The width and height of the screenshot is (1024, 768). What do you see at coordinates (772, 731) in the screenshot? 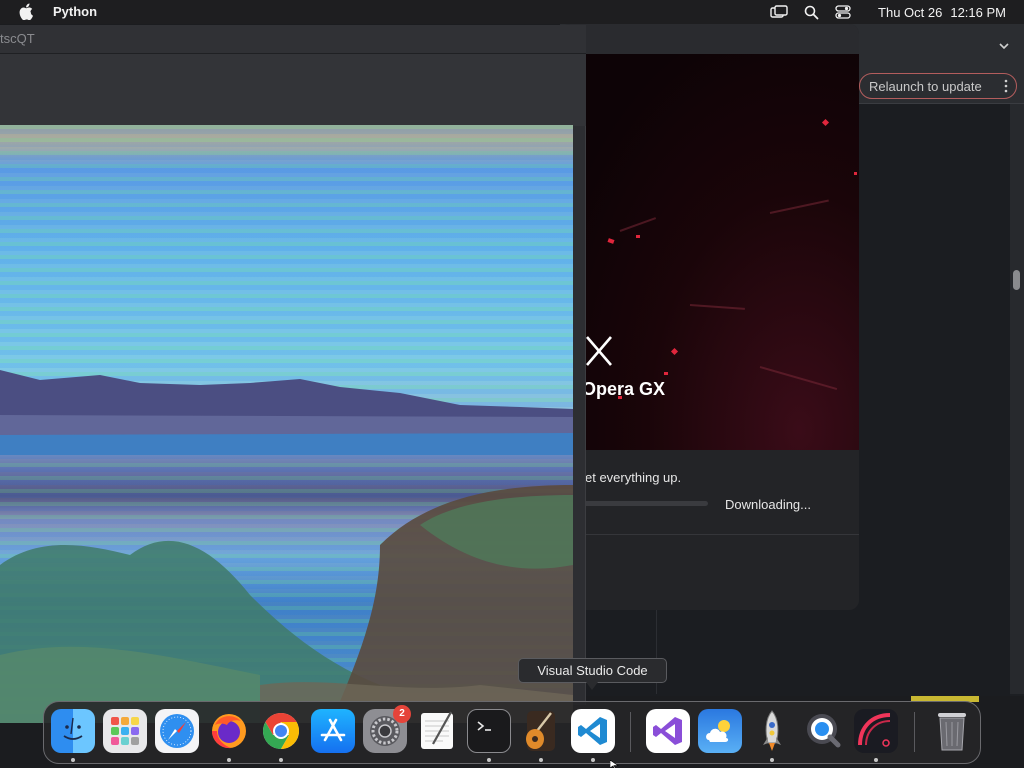
I see `python-launcher-icon` at bounding box center [772, 731].